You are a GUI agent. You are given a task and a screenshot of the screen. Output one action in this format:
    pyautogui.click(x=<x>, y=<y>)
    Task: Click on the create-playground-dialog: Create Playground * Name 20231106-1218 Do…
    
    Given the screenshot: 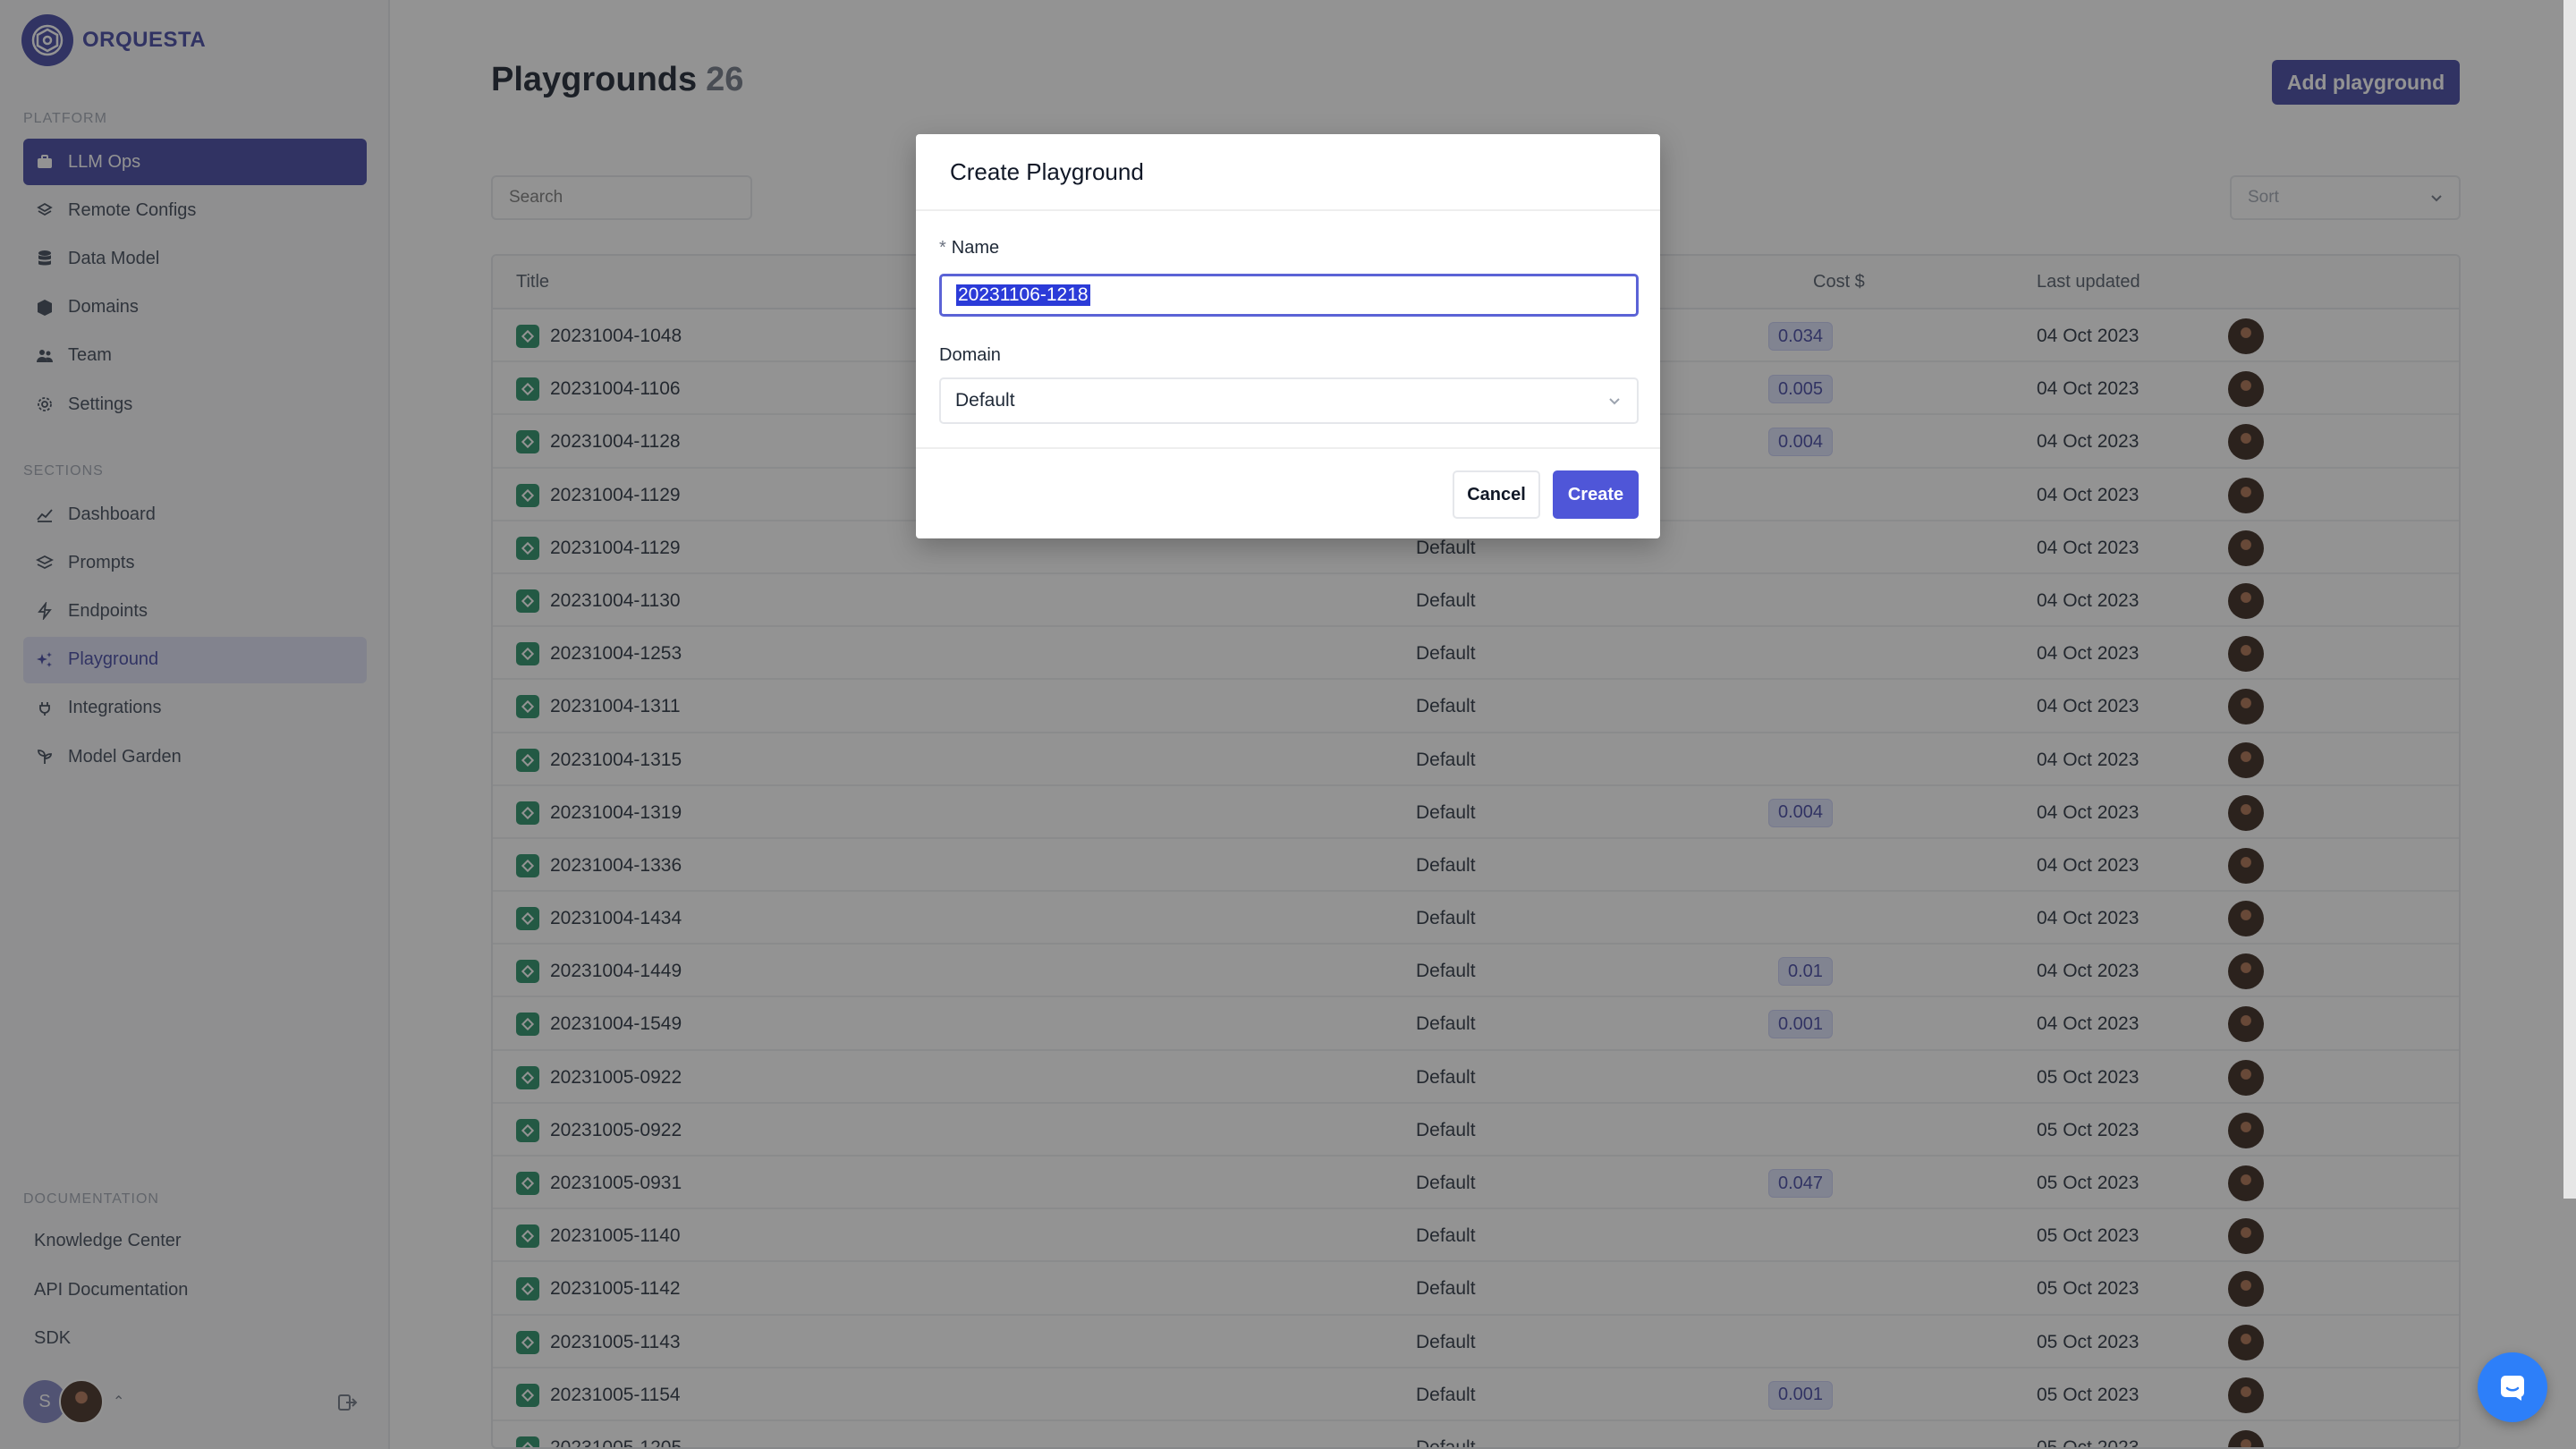 What is the action you would take?
    pyautogui.click(x=1288, y=336)
    